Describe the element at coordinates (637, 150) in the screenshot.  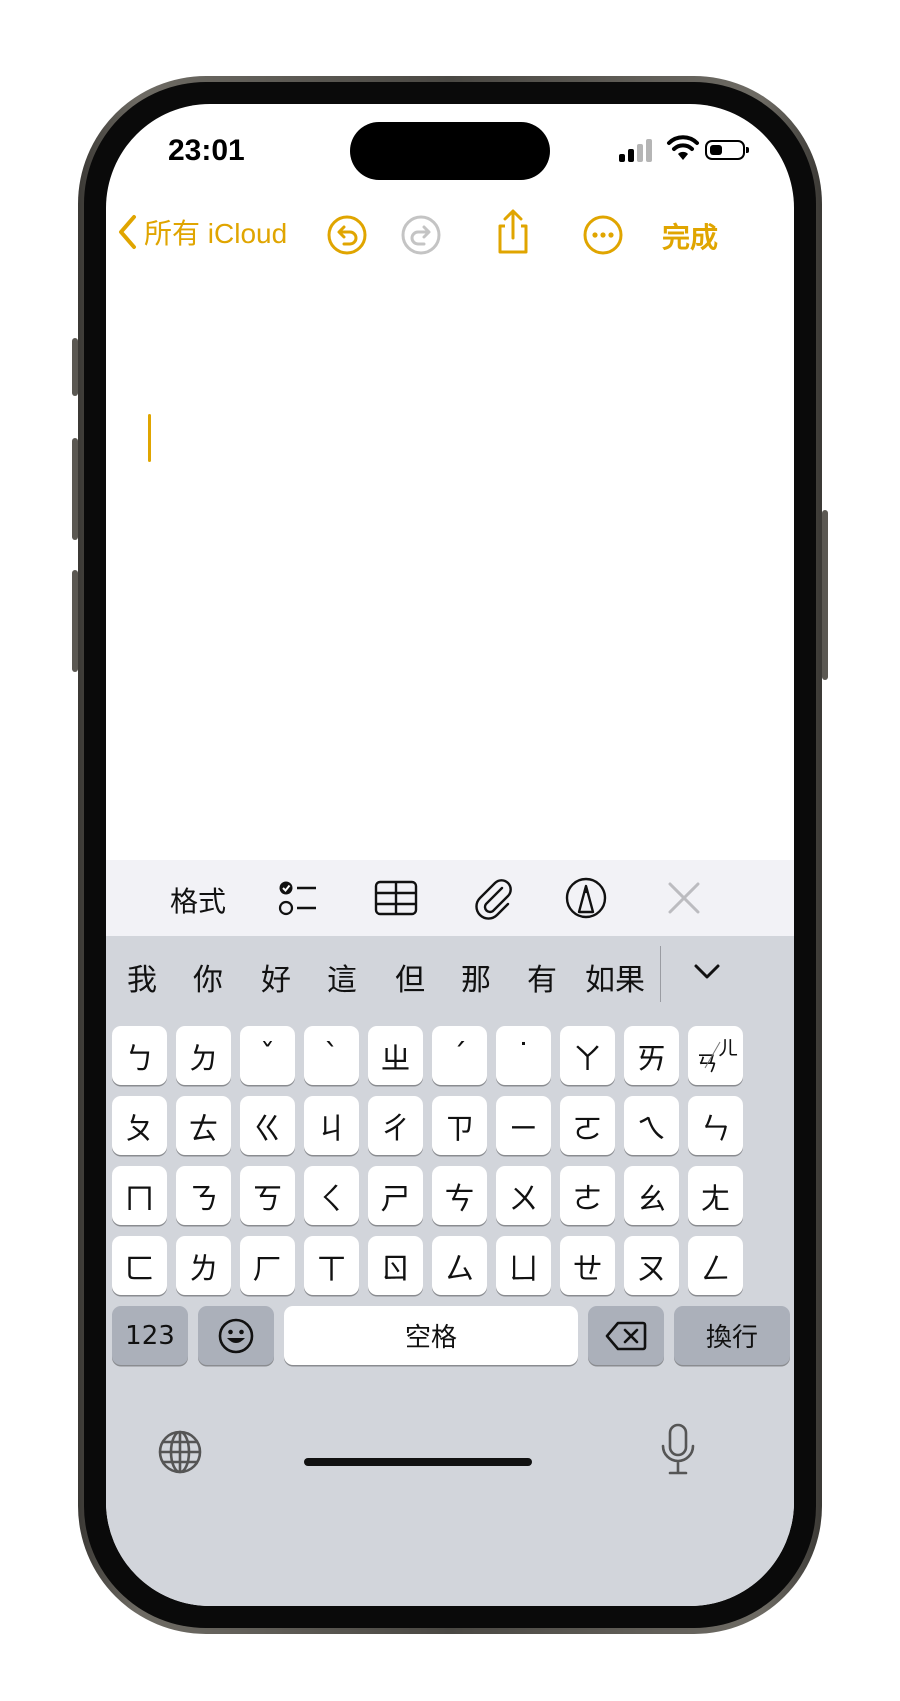
I see `cellular-signal-icon` at that location.